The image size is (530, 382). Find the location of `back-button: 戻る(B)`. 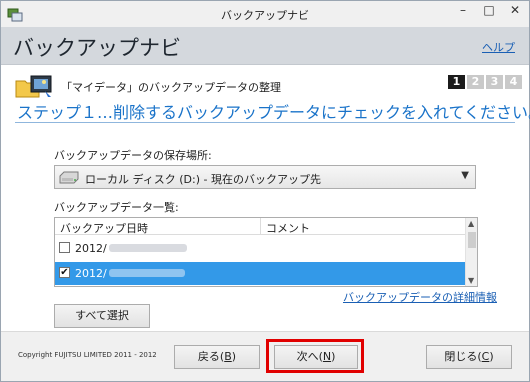

back-button: 戻る(B) is located at coordinates (217, 357).